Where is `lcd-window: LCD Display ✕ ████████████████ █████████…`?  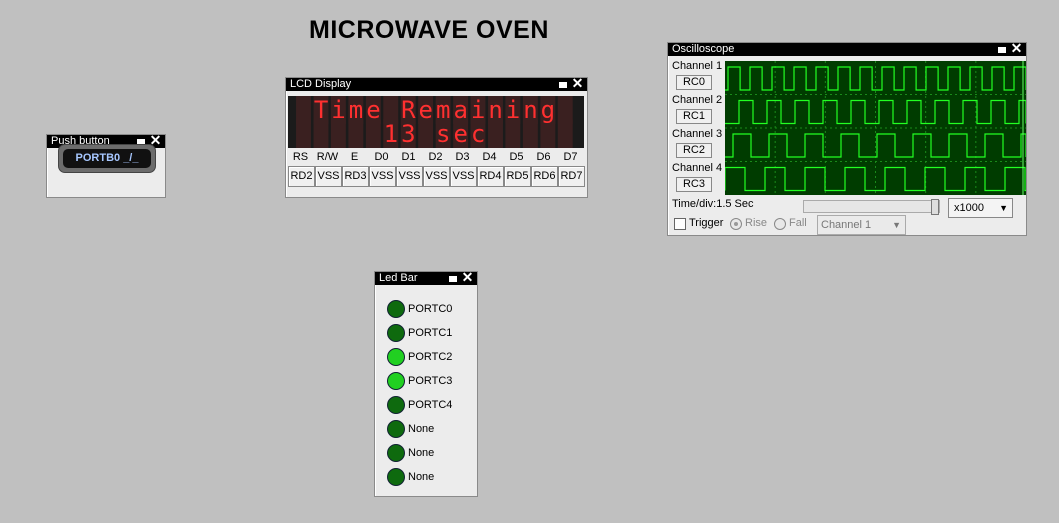
lcd-window: LCD Display ✕ ████████████████ █████████… is located at coordinates (436, 137).